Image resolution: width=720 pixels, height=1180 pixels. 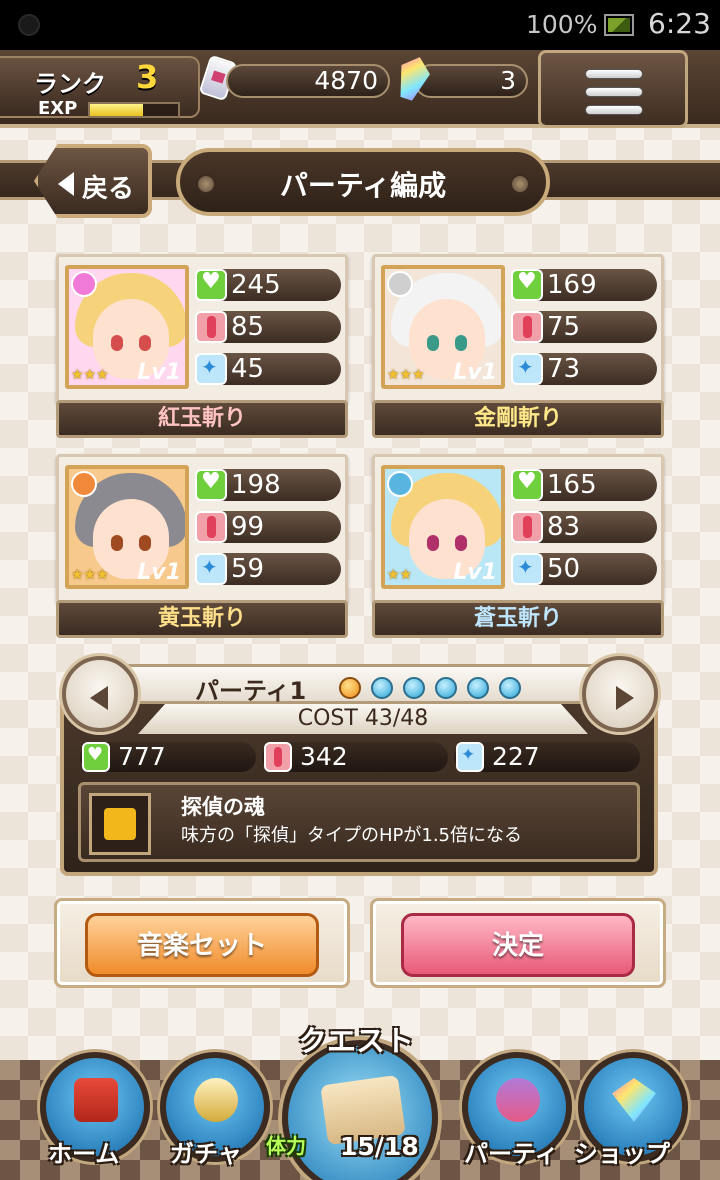 I want to click on member-card: ★★ Lv1 165 83 50 蒼玉斬り, so click(x=518, y=547).